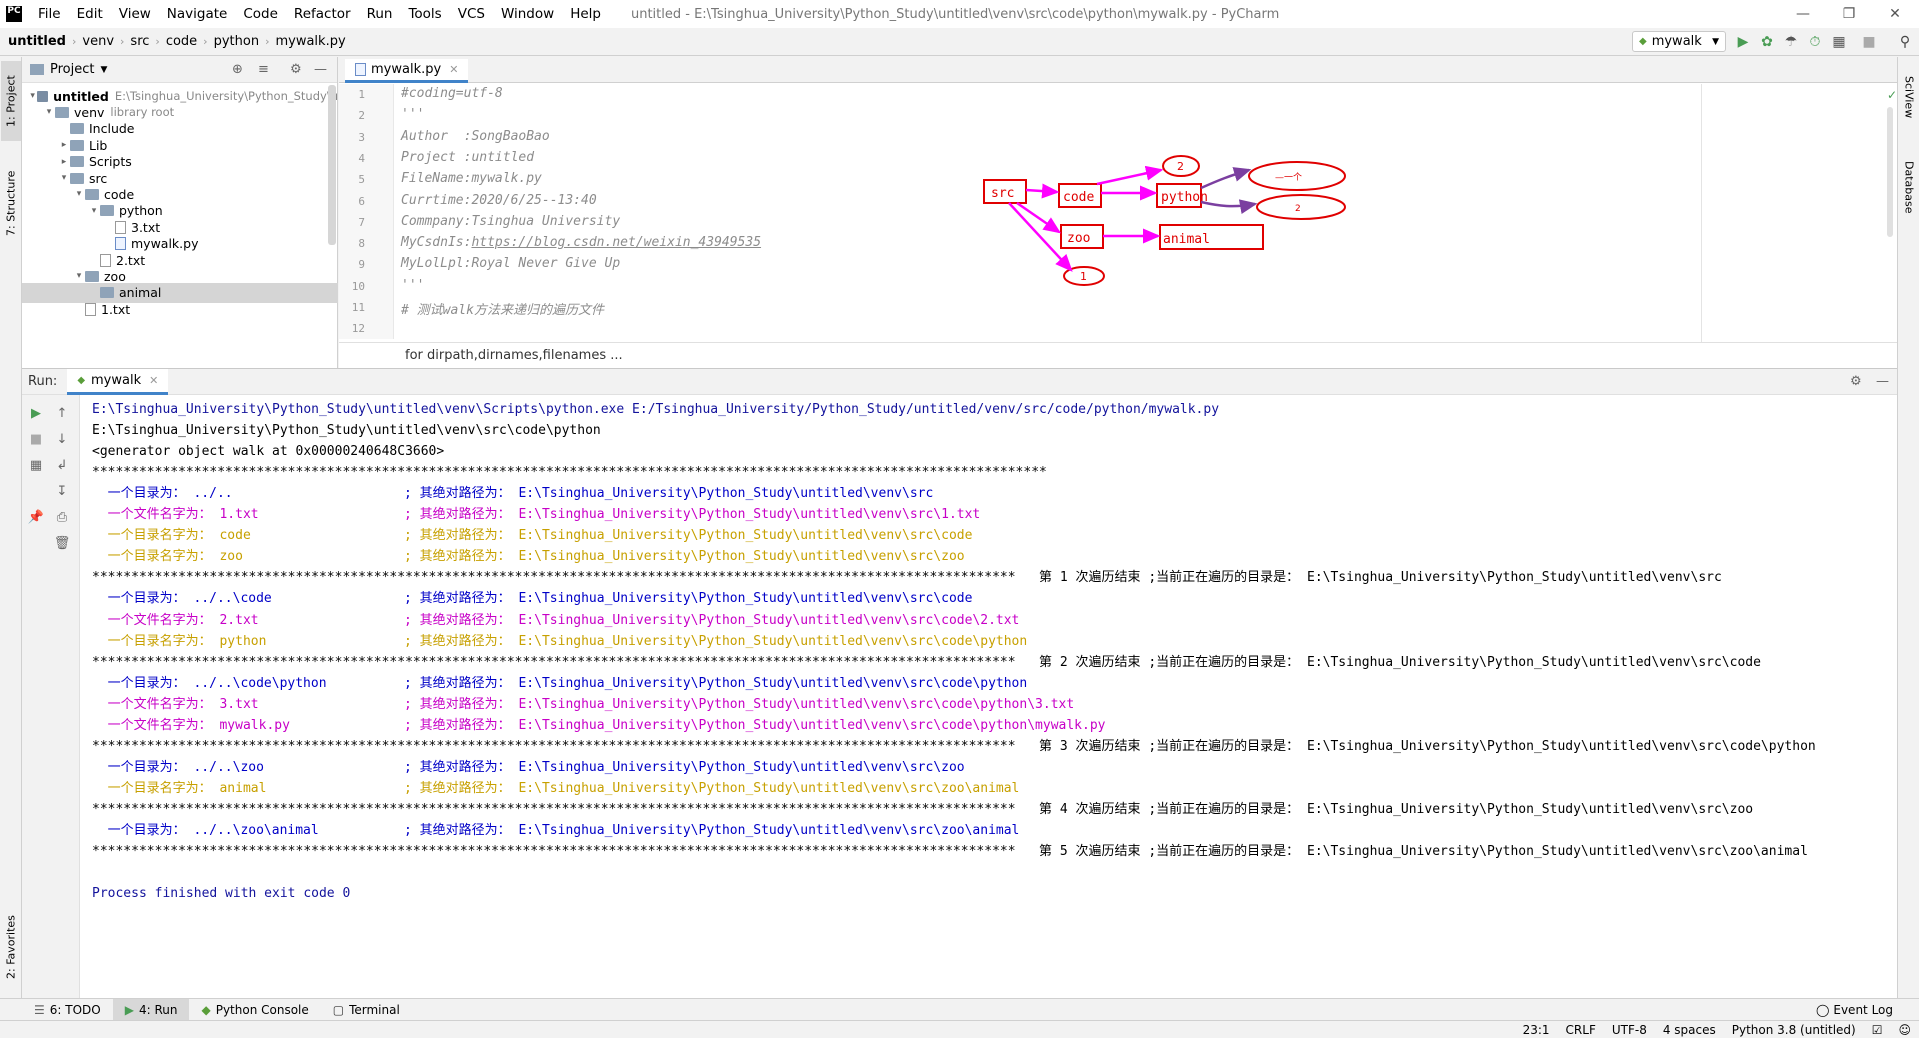 This screenshot has height=1038, width=1919. What do you see at coordinates (585, 14) in the screenshot?
I see `menu-help: Help` at bounding box center [585, 14].